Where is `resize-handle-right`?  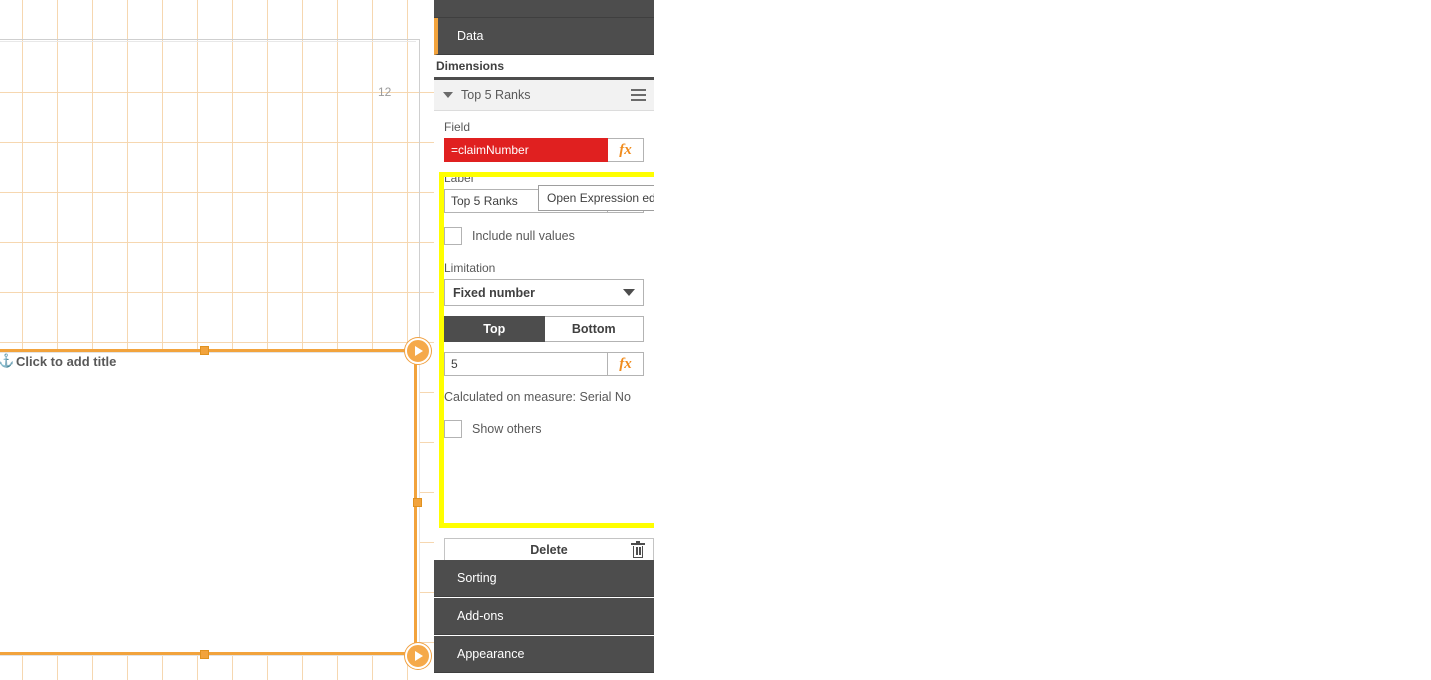
resize-handle-right is located at coordinates (417, 502).